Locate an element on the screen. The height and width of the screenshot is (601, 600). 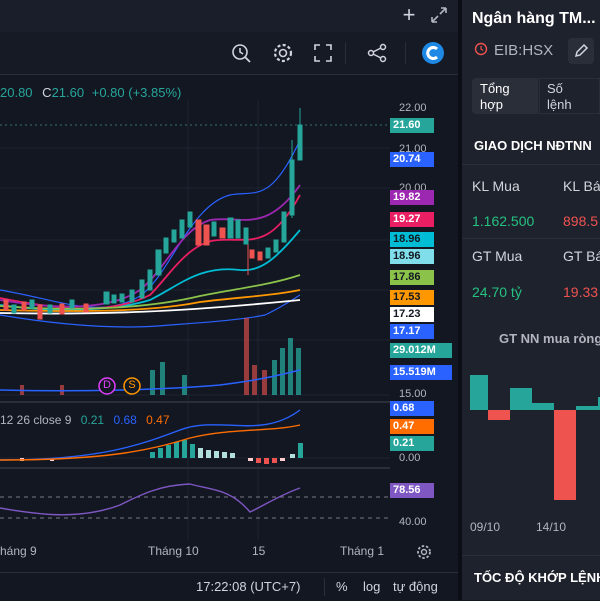
share-icon is located at coordinates (377, 53).